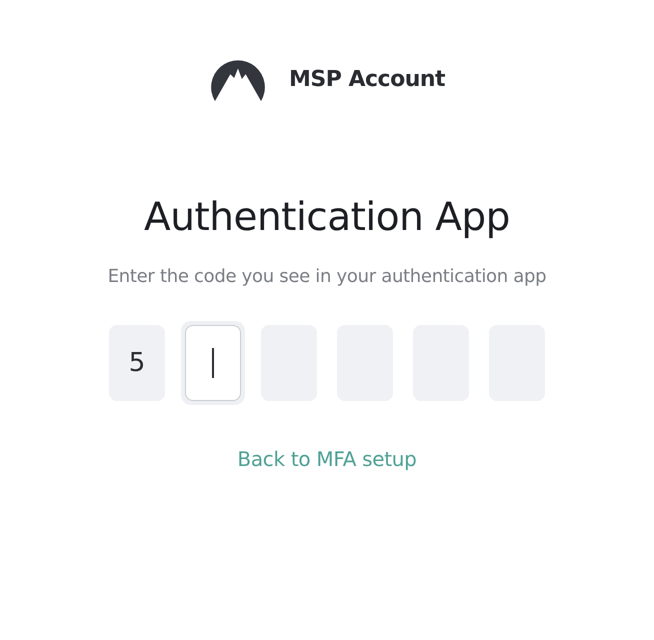  What do you see at coordinates (137, 363) in the screenshot?
I see `code-digit-field: 5` at bounding box center [137, 363].